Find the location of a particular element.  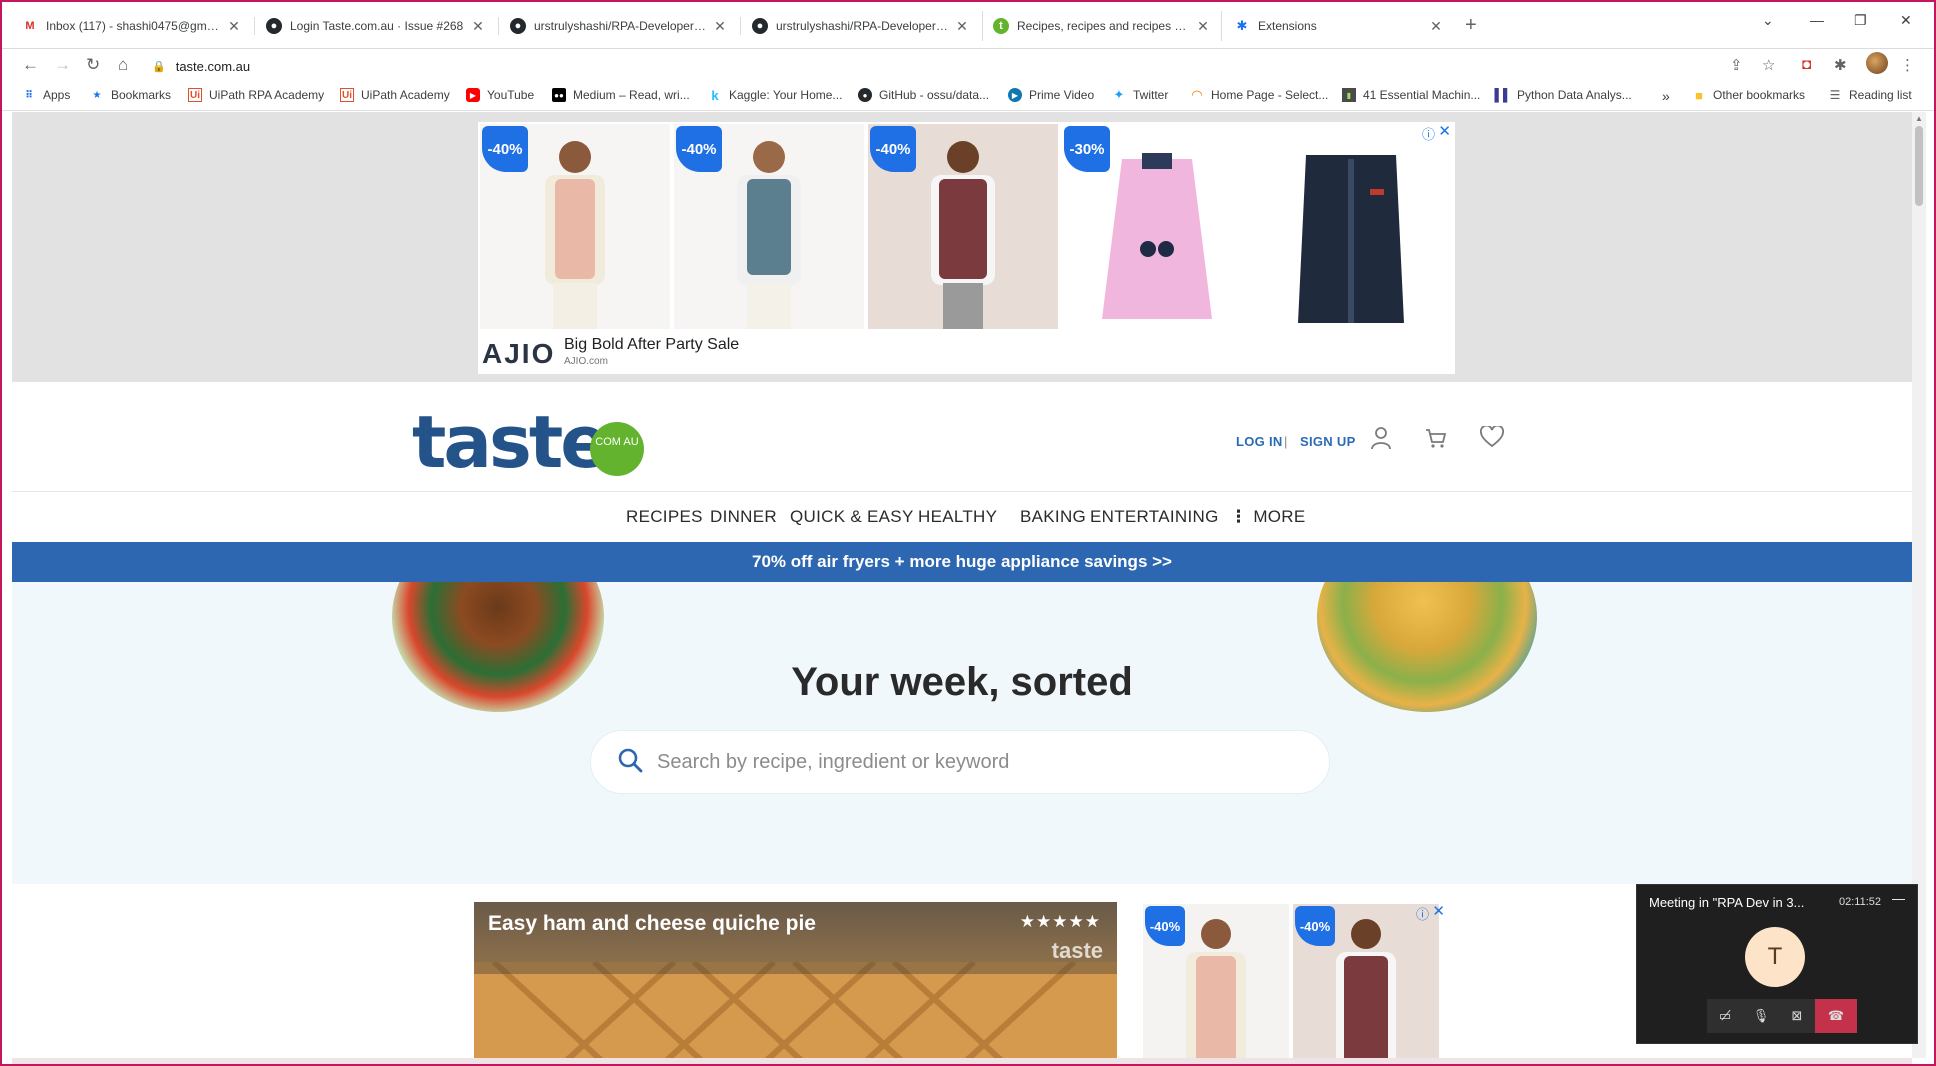

tab-extensions: ✱ Extensions ✕ is located at coordinates (1339, 26).